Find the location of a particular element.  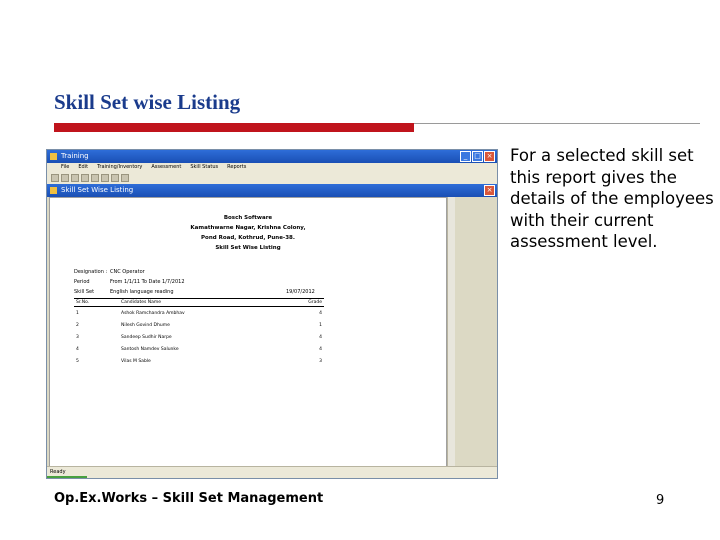

report-address-line-2: Pond Road, Kothrud, Pune-38. is located at coordinates (248, 238).